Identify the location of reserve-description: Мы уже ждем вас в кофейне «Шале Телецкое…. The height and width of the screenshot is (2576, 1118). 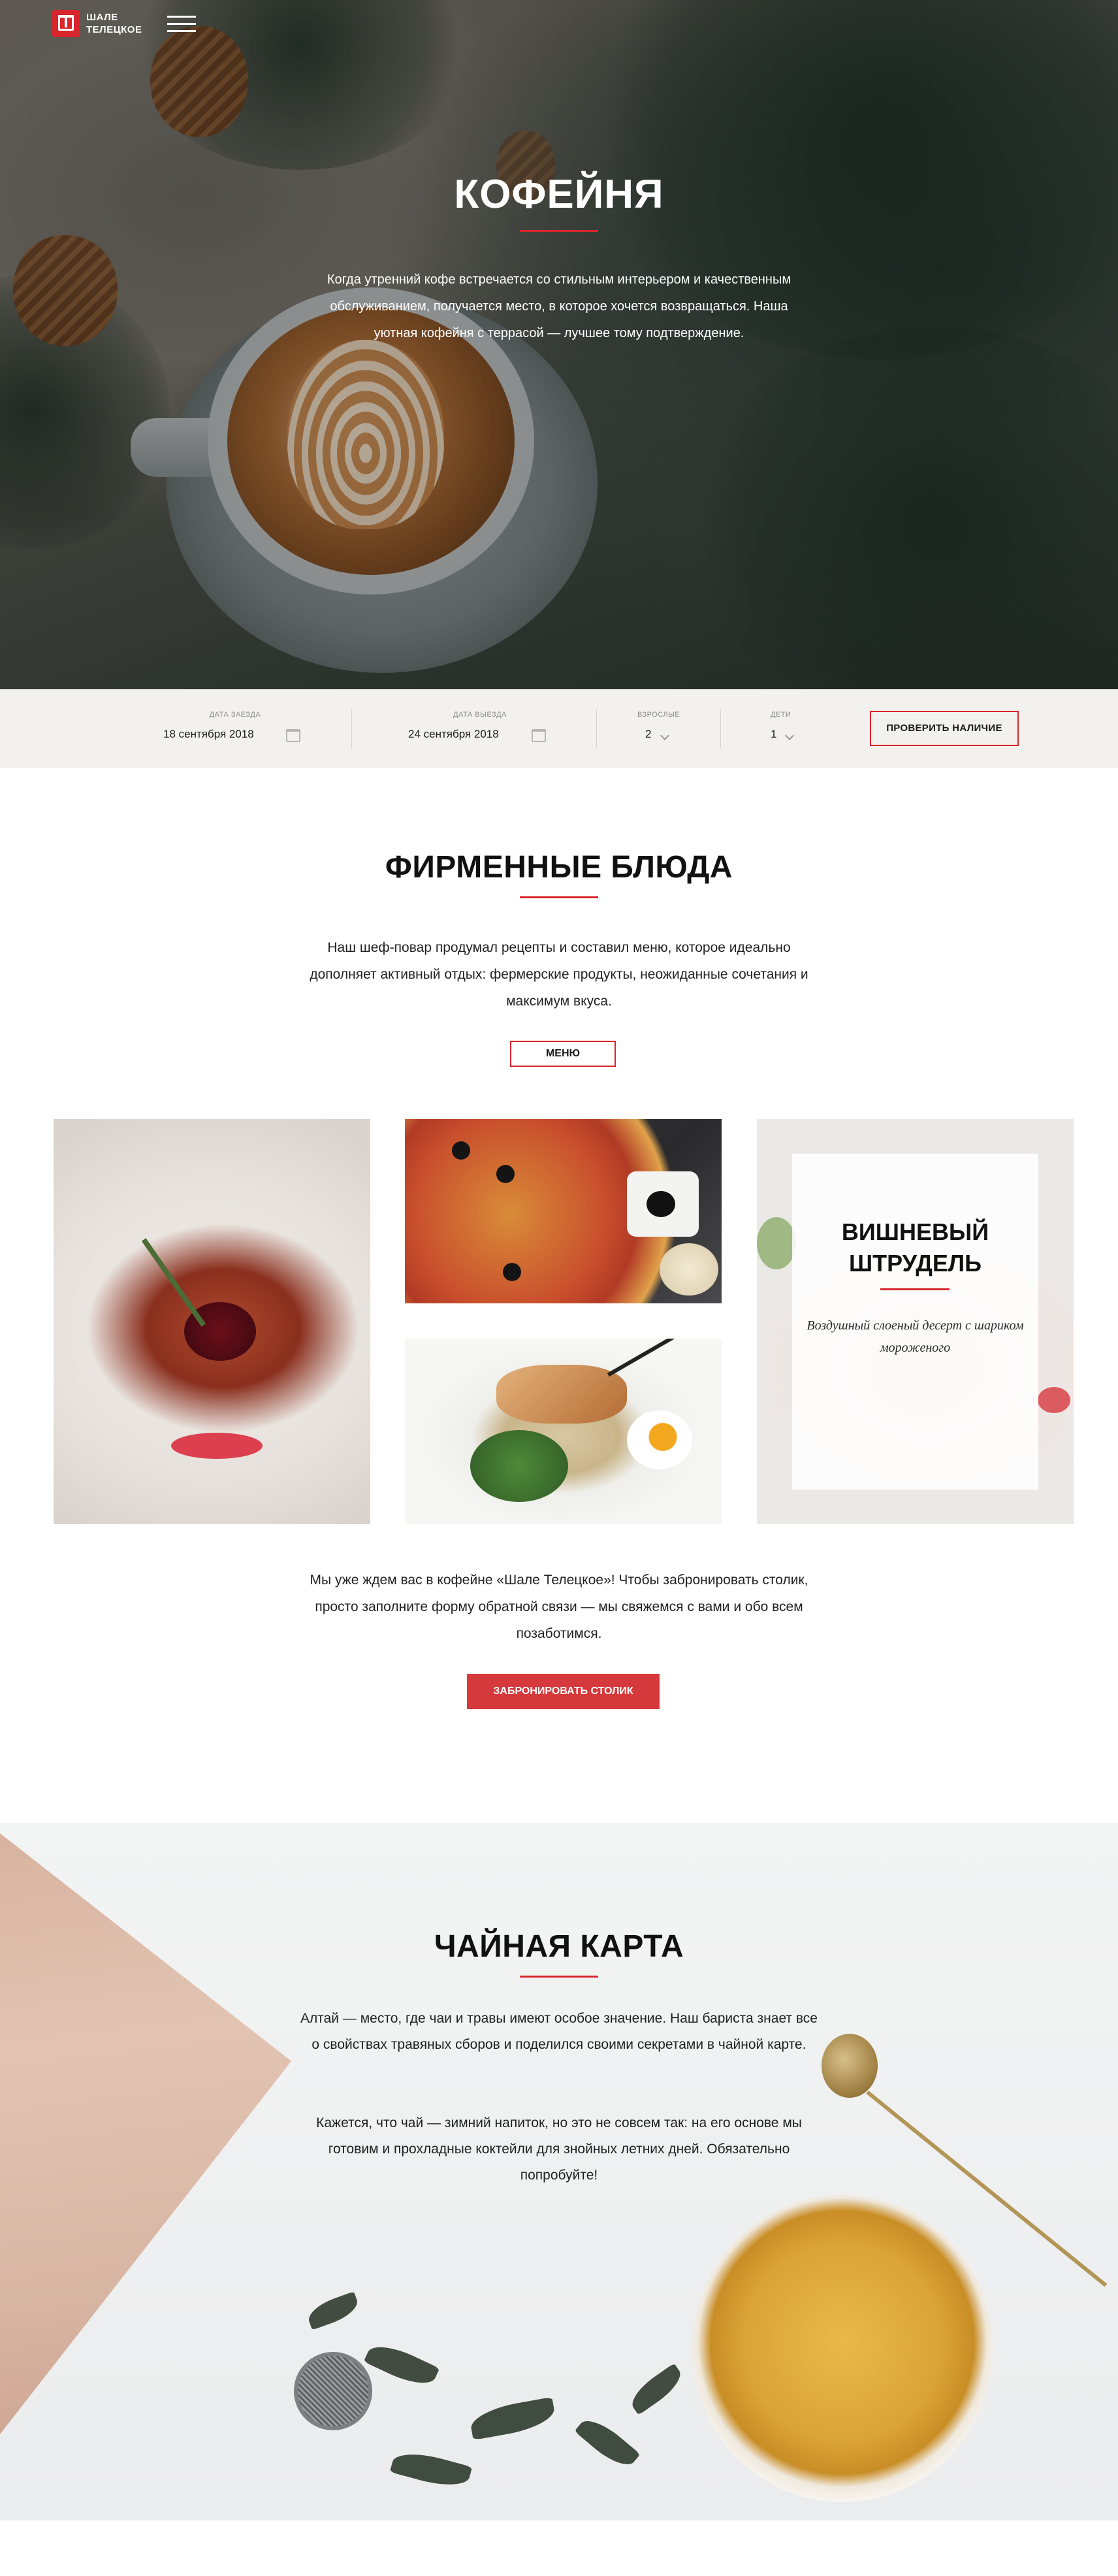
(559, 1607).